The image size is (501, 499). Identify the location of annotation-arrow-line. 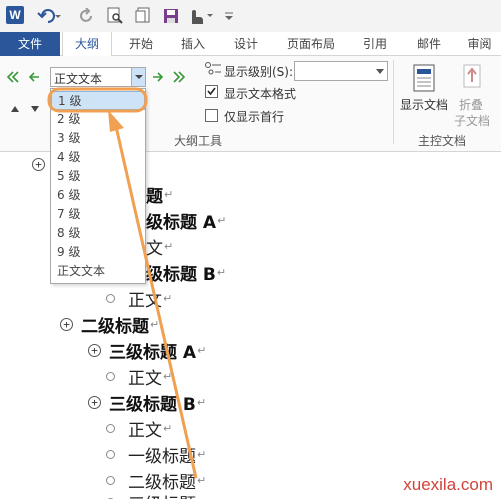
(155, 300).